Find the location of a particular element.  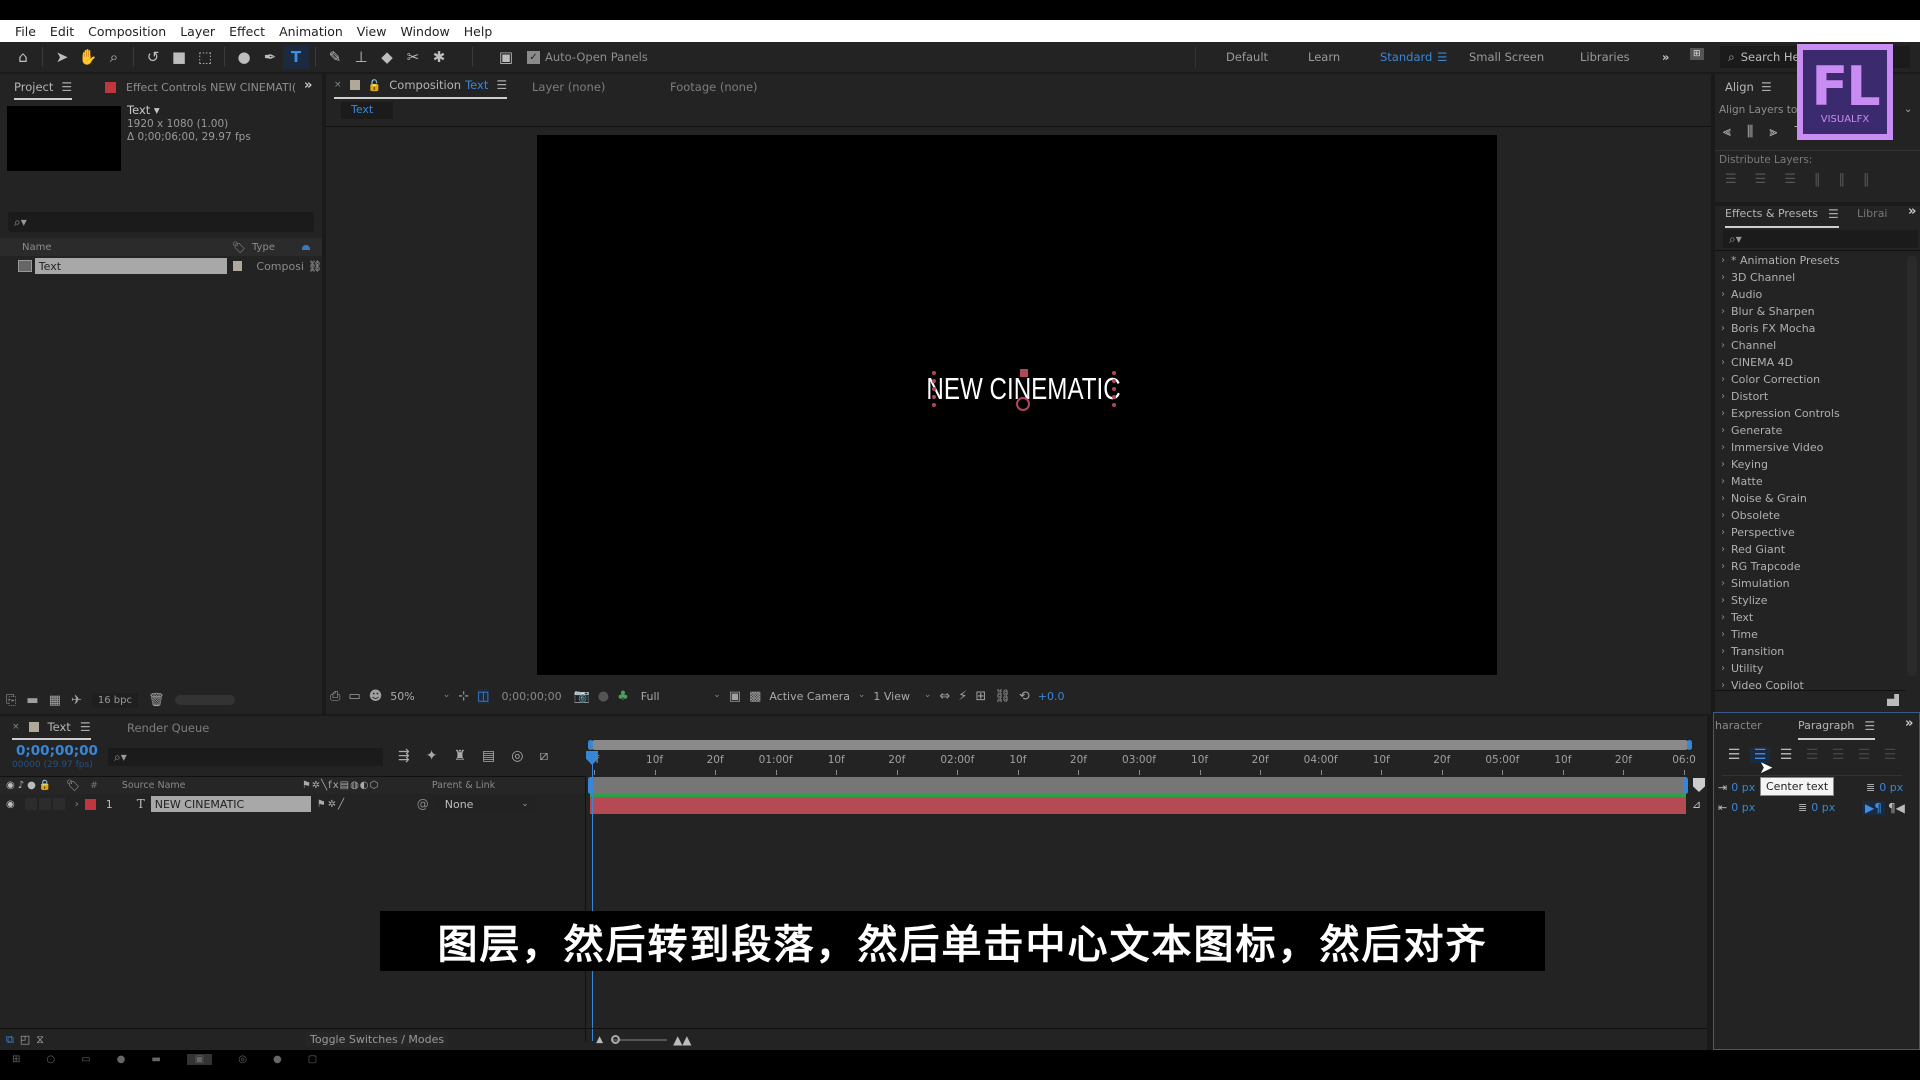

auto-open-panels-checkbox: ✓ Auto-Open Panels is located at coordinates (587, 57).